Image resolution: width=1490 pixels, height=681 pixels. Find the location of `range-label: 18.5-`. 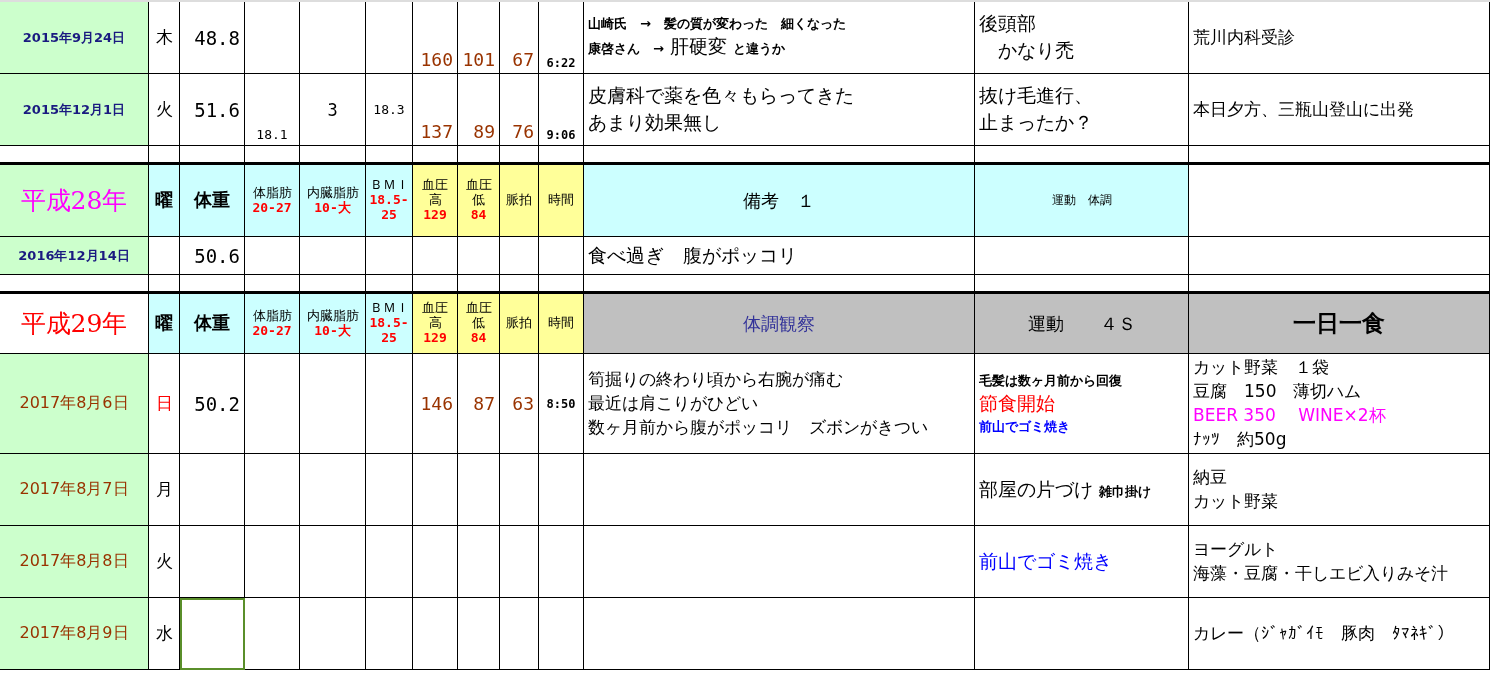

range-label: 18.5- is located at coordinates (389, 323).